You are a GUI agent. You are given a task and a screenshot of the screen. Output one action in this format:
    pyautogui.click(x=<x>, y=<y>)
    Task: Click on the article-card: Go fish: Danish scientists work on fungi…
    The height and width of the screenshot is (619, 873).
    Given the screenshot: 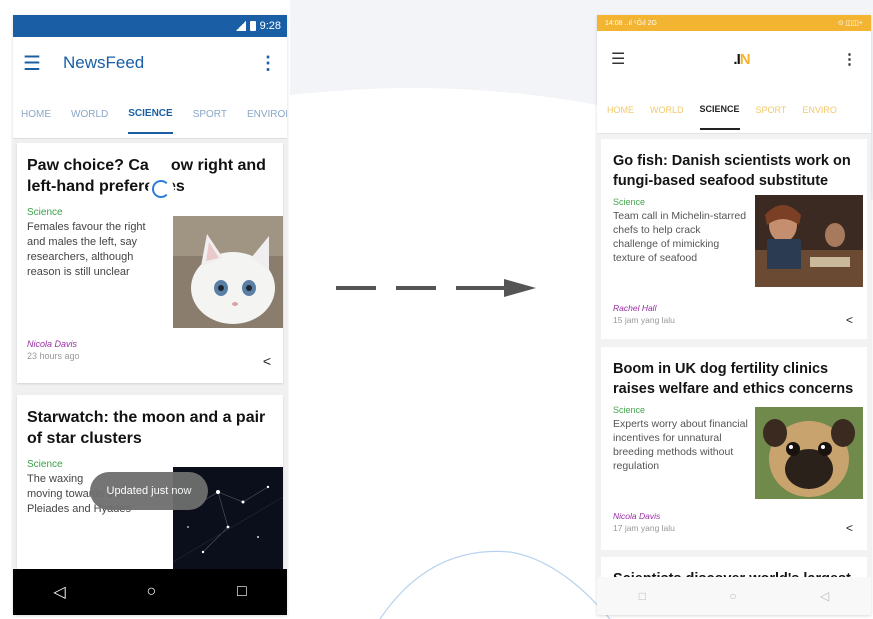 What is the action you would take?
    pyautogui.click(x=734, y=239)
    